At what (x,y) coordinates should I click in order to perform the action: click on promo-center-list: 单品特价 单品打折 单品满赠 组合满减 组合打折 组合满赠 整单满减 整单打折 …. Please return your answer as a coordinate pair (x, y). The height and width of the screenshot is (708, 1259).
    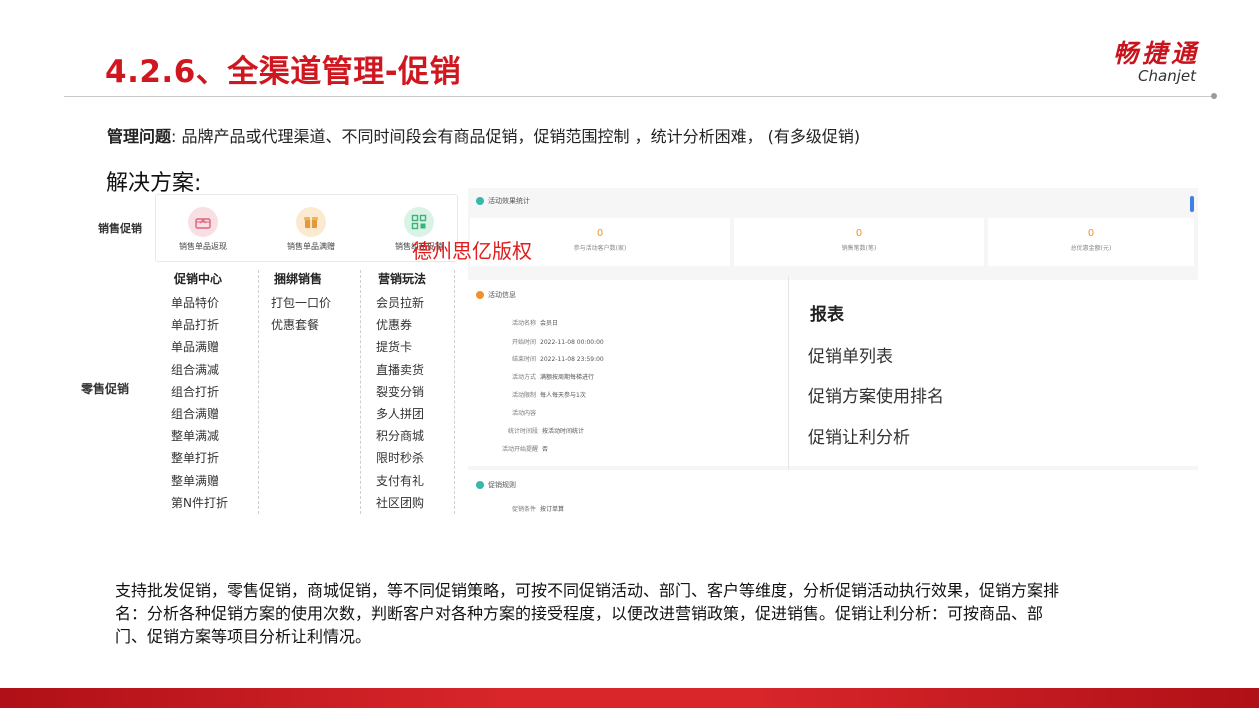
    Looking at the image, I should click on (199, 403).